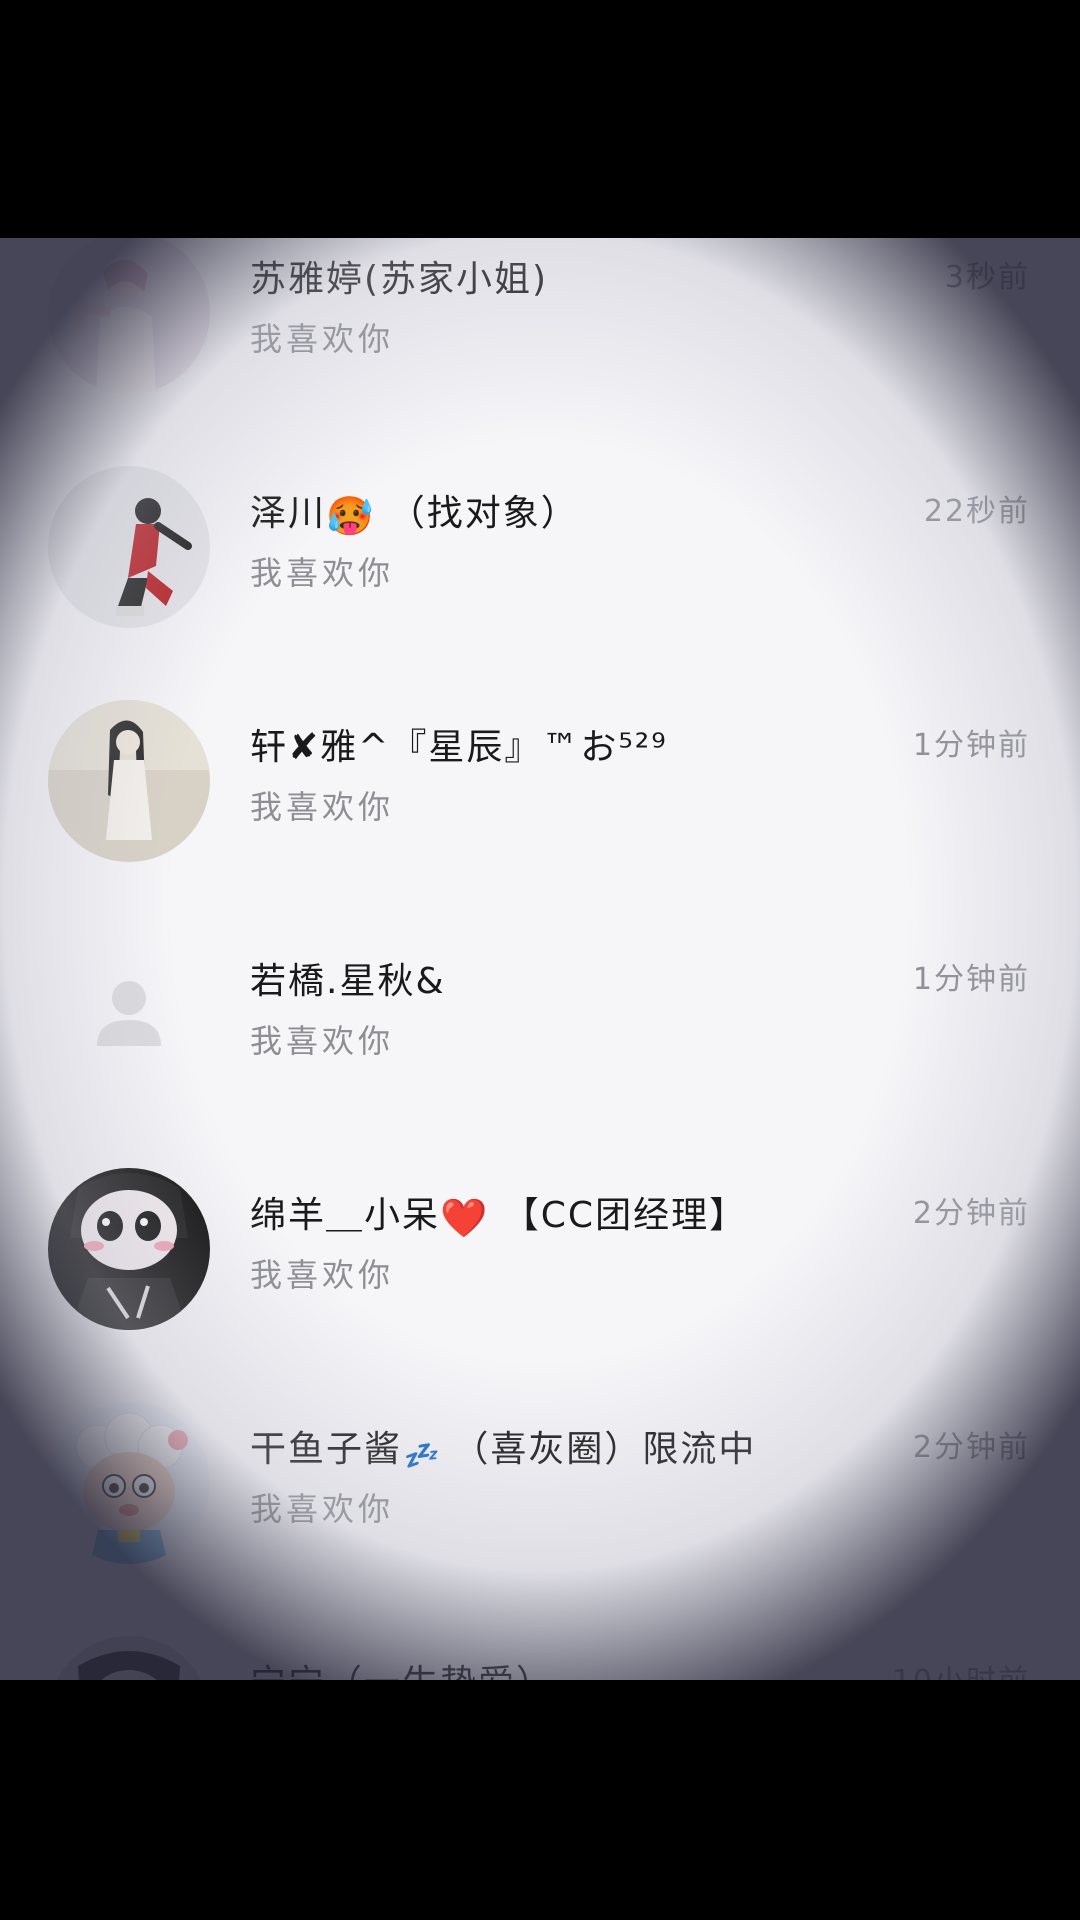 The image size is (1080, 1920). I want to click on contact-name: 苏雅婷(苏家小姐), so click(399, 279).